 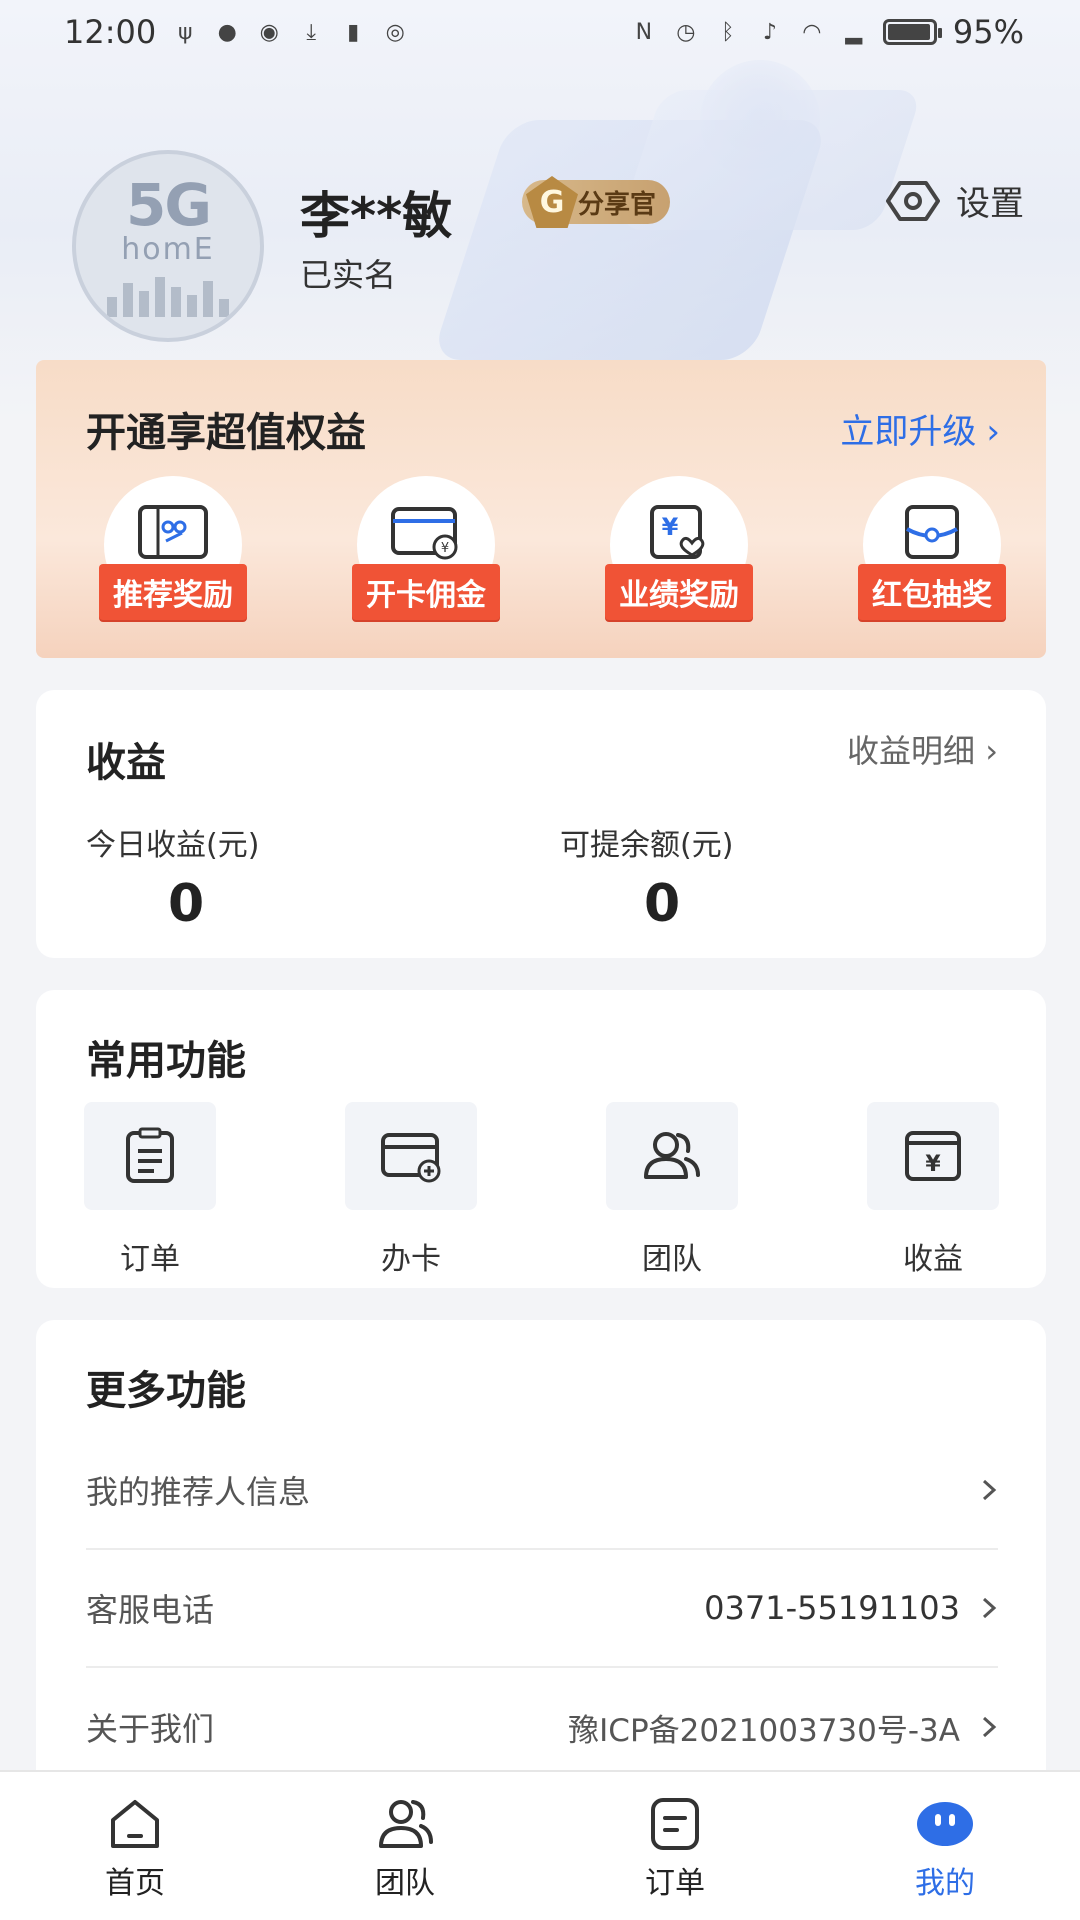 I want to click on benefit-referral: 推荐奖励, so click(x=173, y=548).